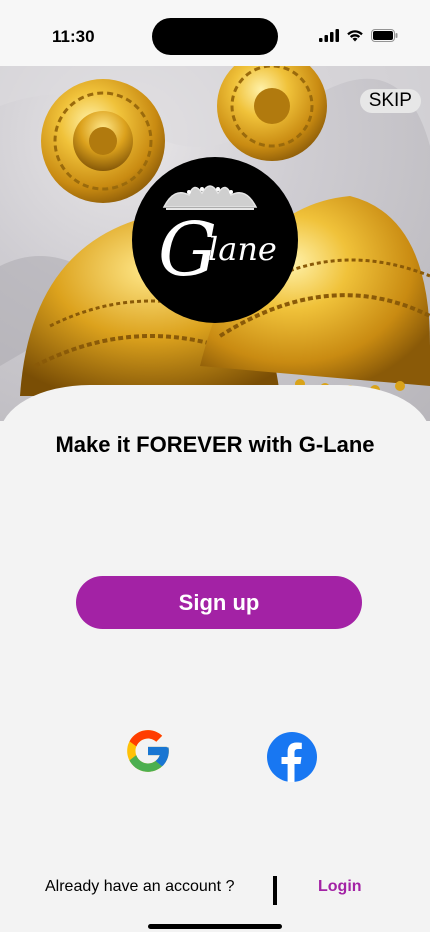  Describe the element at coordinates (329, 35) in the screenshot. I see `cellular-signal-icon` at that location.